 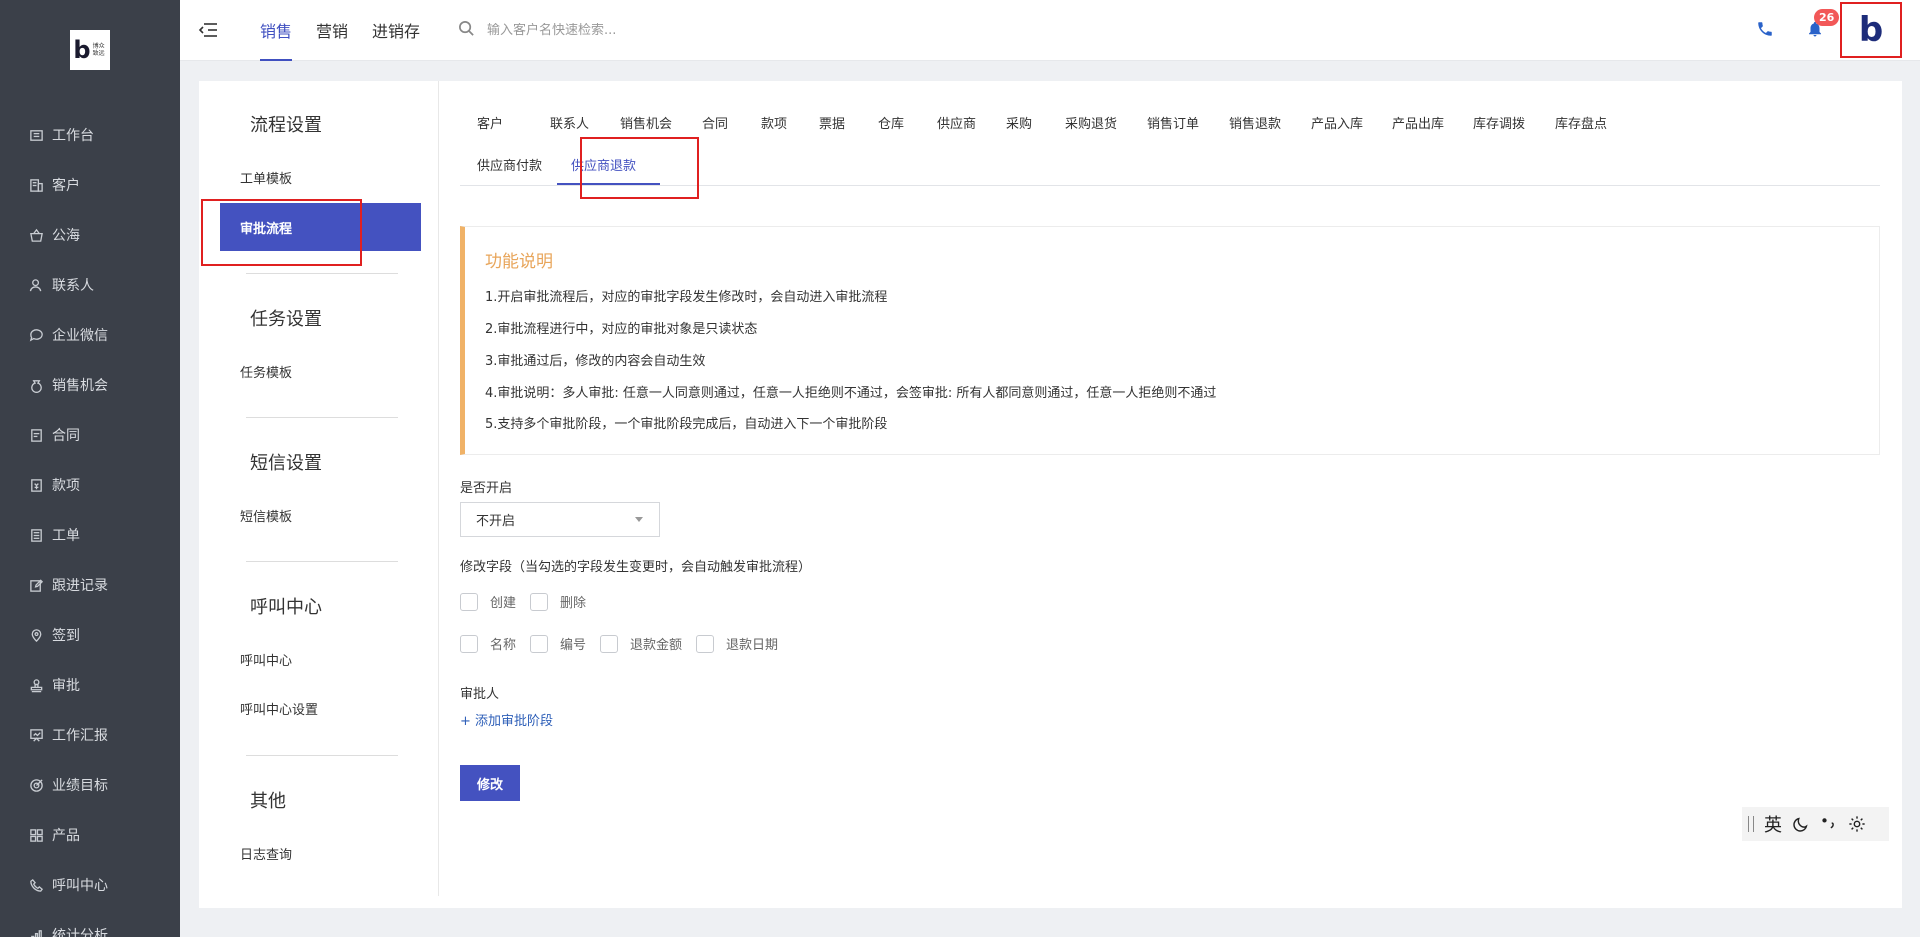 I want to click on sidebar-item: 公海, so click(x=90, y=235).